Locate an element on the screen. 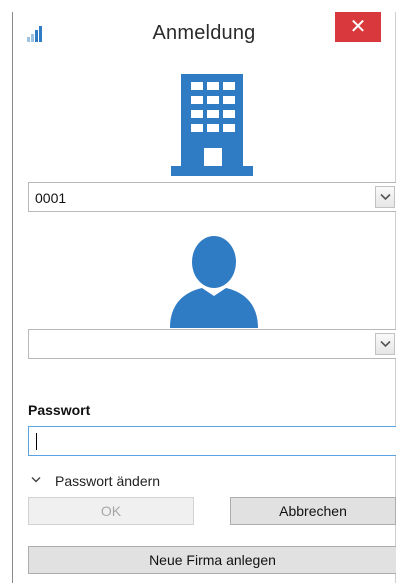 This screenshot has height=583, width=396. close-button: ✕ is located at coordinates (358, 27).